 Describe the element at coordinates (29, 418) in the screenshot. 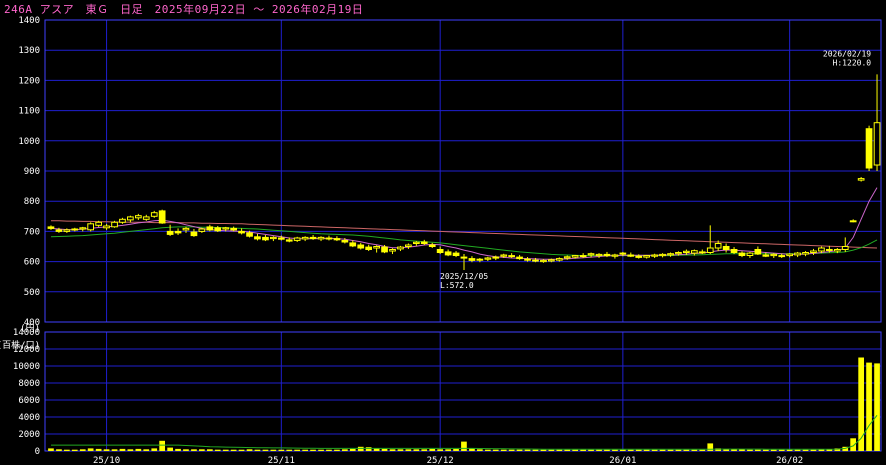

I see `volume-tick-label: 4000` at that location.